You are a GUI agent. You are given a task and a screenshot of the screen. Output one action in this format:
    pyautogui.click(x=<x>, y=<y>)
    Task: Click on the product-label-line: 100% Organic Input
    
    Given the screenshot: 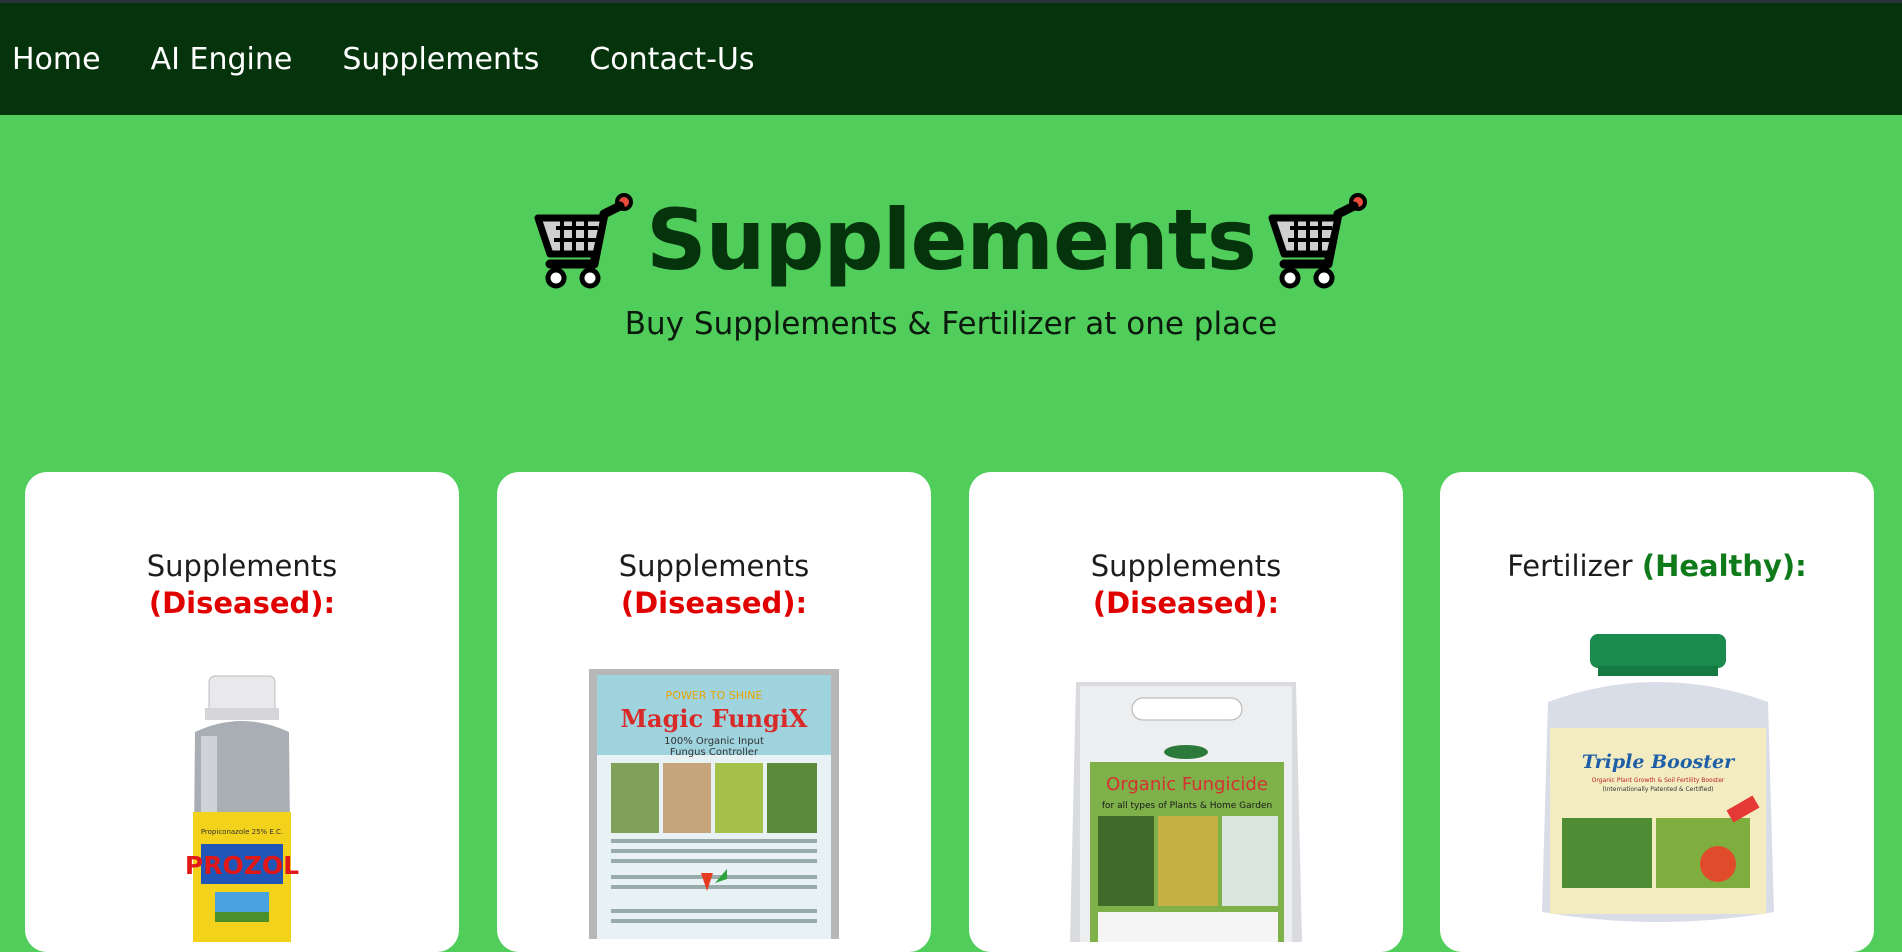 What is the action you would take?
    pyautogui.click(x=714, y=741)
    